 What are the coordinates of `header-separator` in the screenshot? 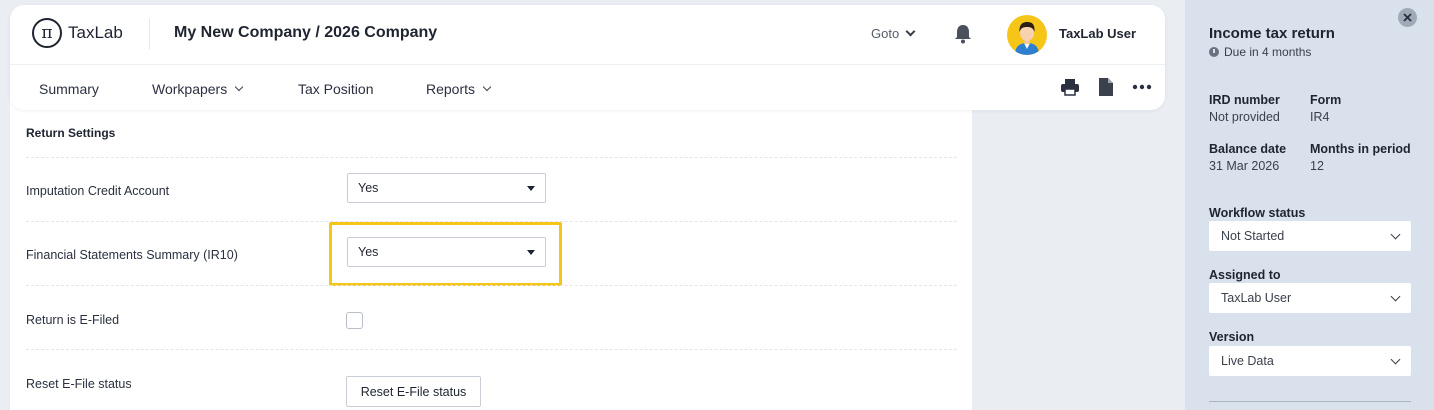 It's located at (149, 34).